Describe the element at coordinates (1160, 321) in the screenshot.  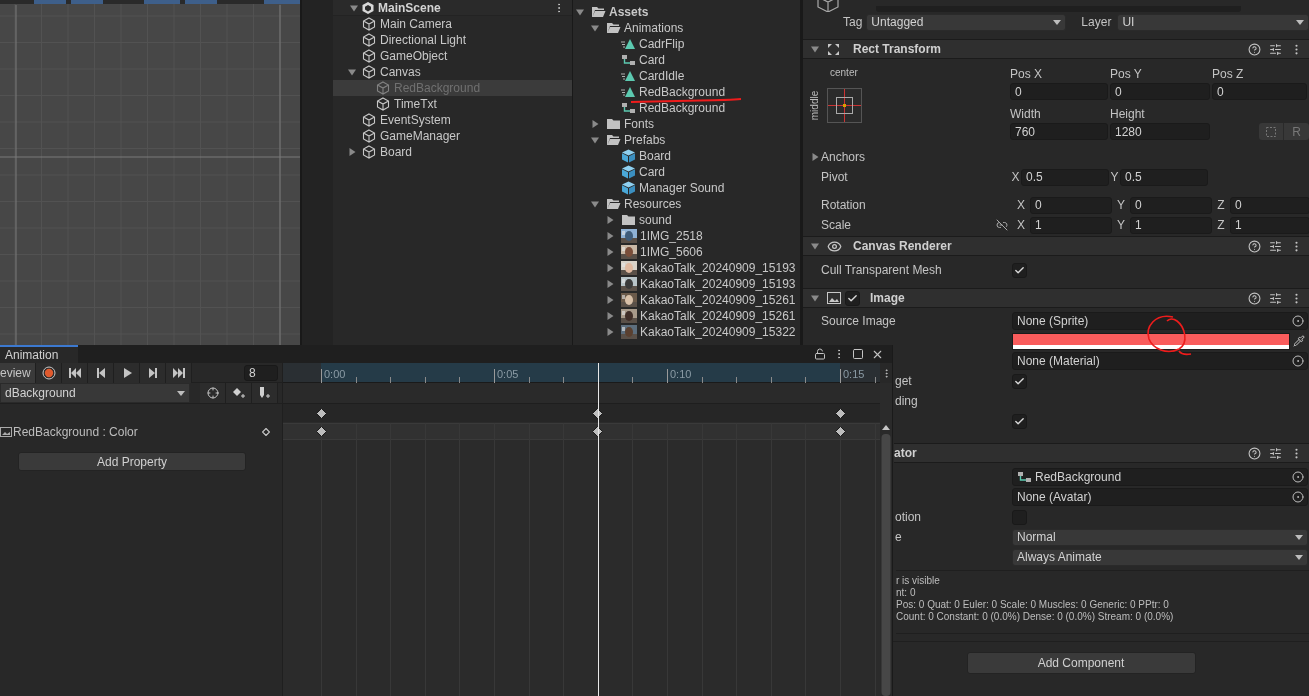
I see `object-field: None (Sprite)` at that location.